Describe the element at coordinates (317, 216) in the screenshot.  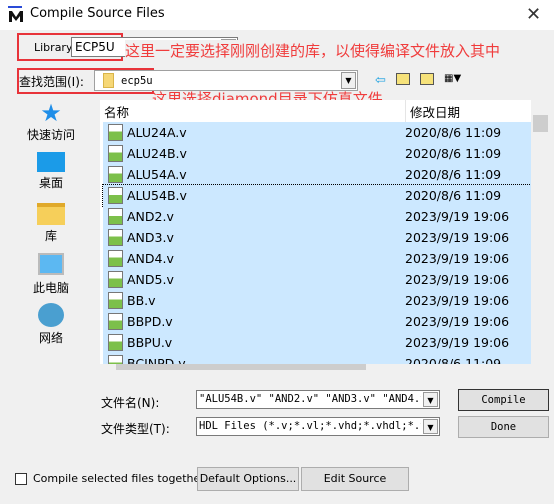
I see `file-row: AND2.v 2023/9/19 19:06` at that location.